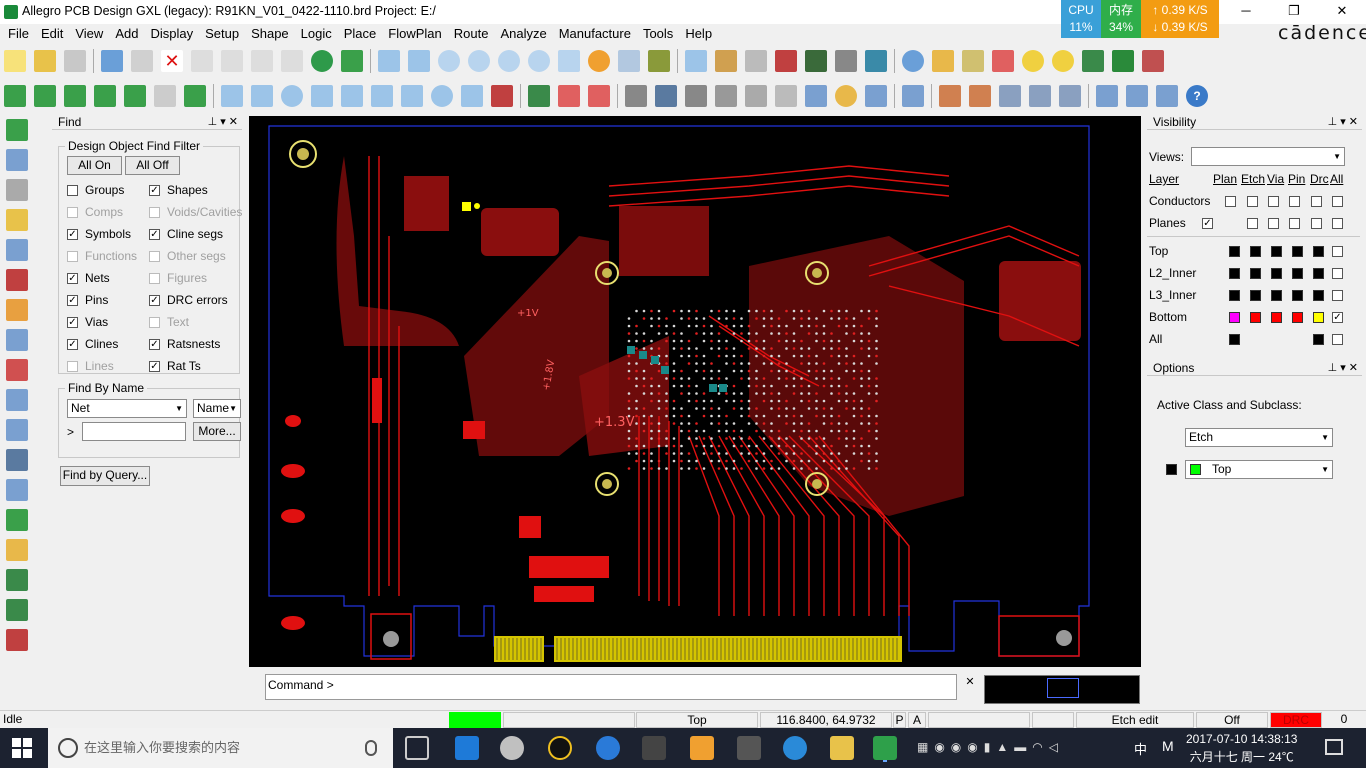 The width and height of the screenshot is (1366, 768). I want to click on cross-section-icon, so click(816, 61).